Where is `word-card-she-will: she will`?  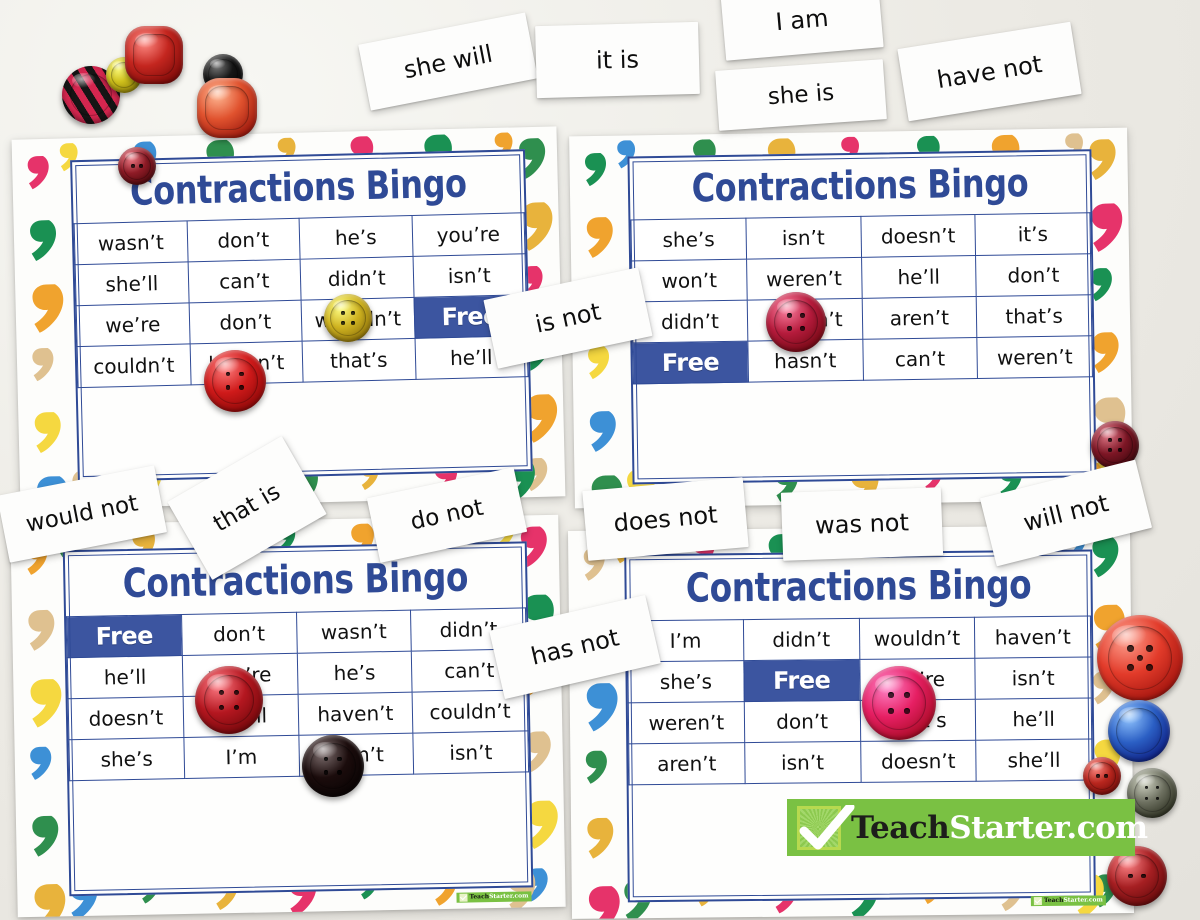 word-card-she-will: she will is located at coordinates (448, 61).